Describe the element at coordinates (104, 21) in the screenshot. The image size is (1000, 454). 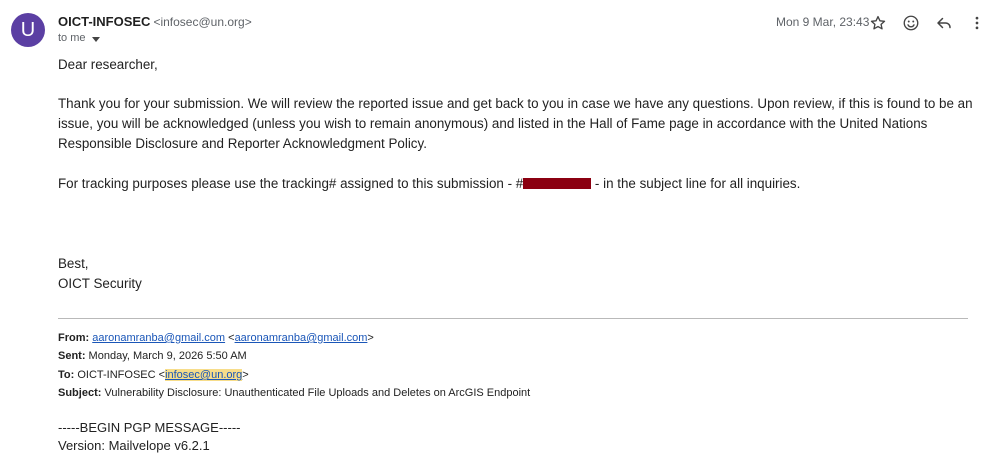
I see `sender-name: OICT-INFOSEC` at that location.